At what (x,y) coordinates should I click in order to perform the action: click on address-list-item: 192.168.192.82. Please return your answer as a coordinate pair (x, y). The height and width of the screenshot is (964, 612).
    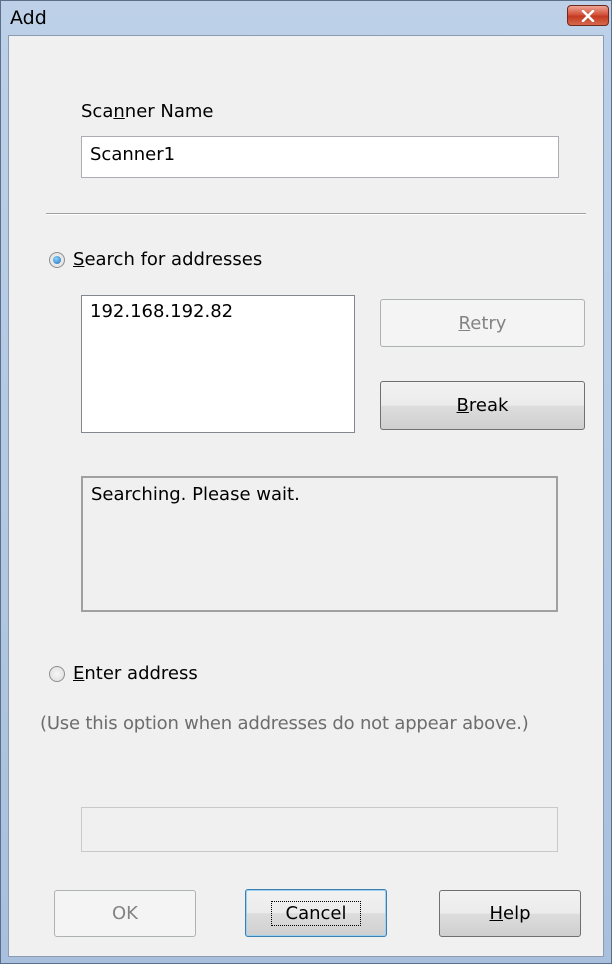
    Looking at the image, I should click on (218, 311).